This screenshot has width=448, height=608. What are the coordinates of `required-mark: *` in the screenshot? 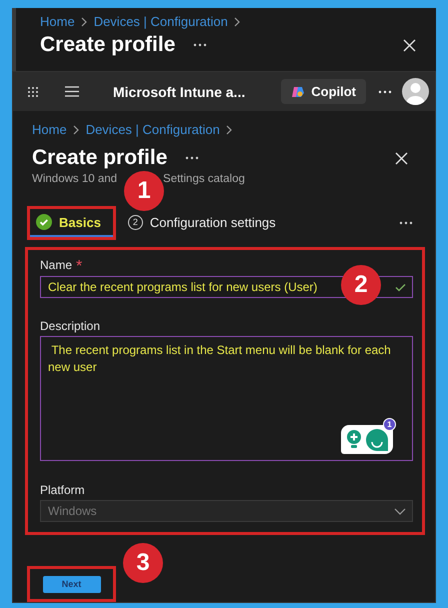 It's located at (79, 267).